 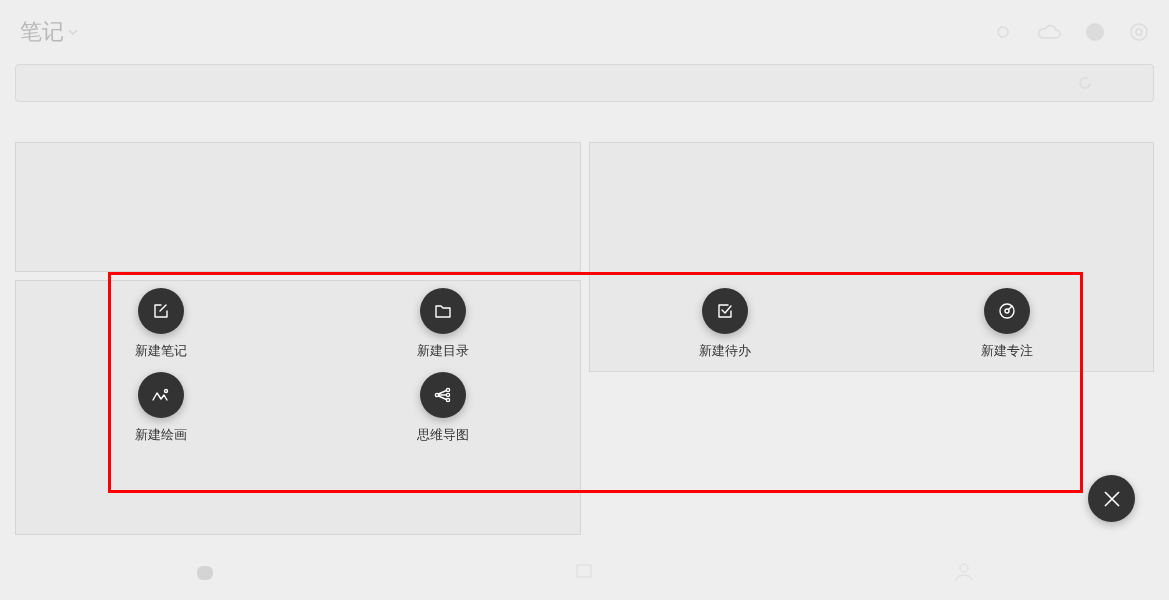 What do you see at coordinates (161, 311) in the screenshot?
I see `edit-icon` at bounding box center [161, 311].